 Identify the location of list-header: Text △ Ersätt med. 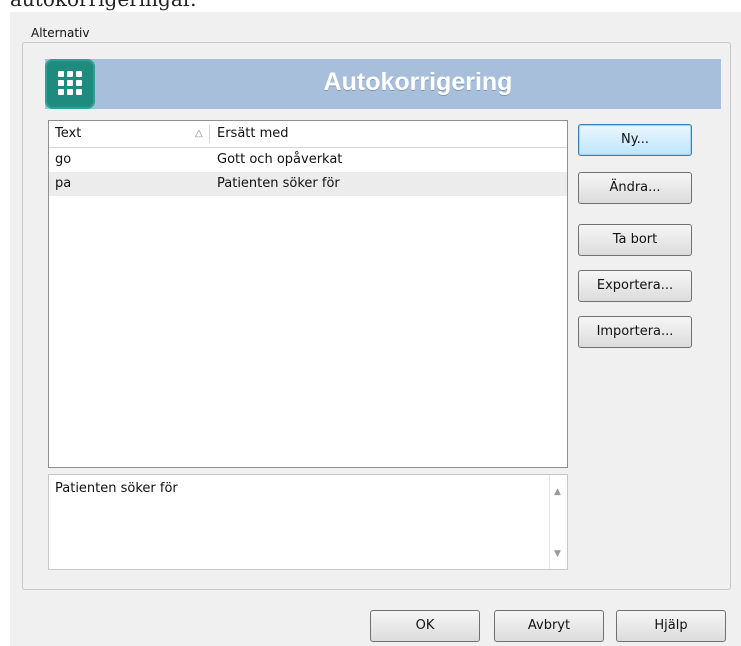
(308, 134).